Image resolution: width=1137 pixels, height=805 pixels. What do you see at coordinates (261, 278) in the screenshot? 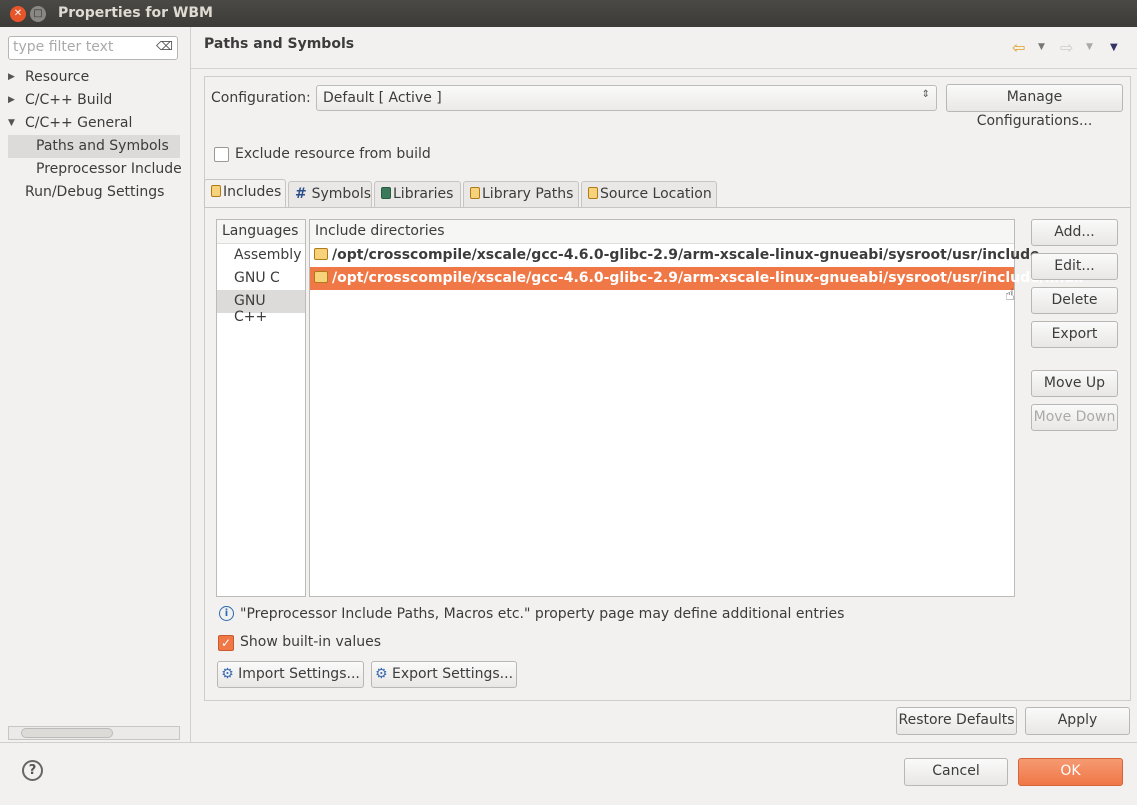
I see `language-item: GNU C` at bounding box center [261, 278].